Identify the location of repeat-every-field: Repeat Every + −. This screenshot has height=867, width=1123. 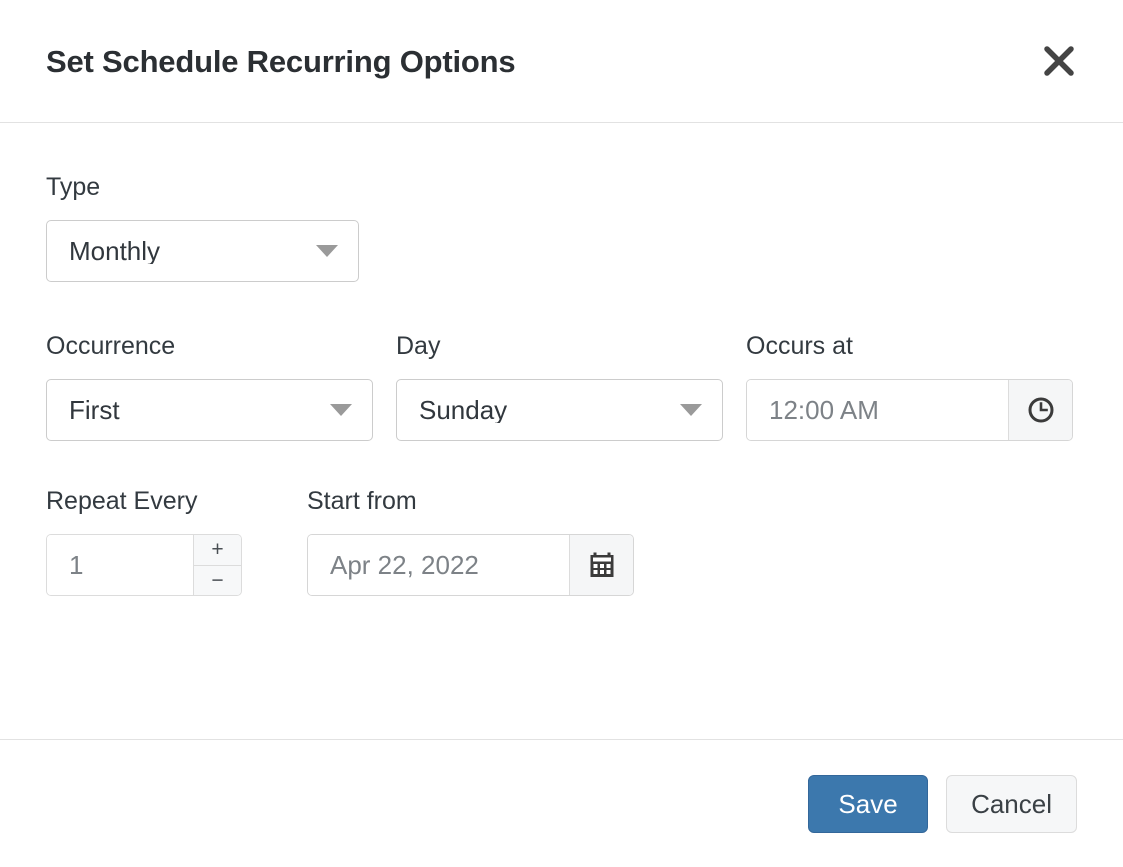
(144, 542).